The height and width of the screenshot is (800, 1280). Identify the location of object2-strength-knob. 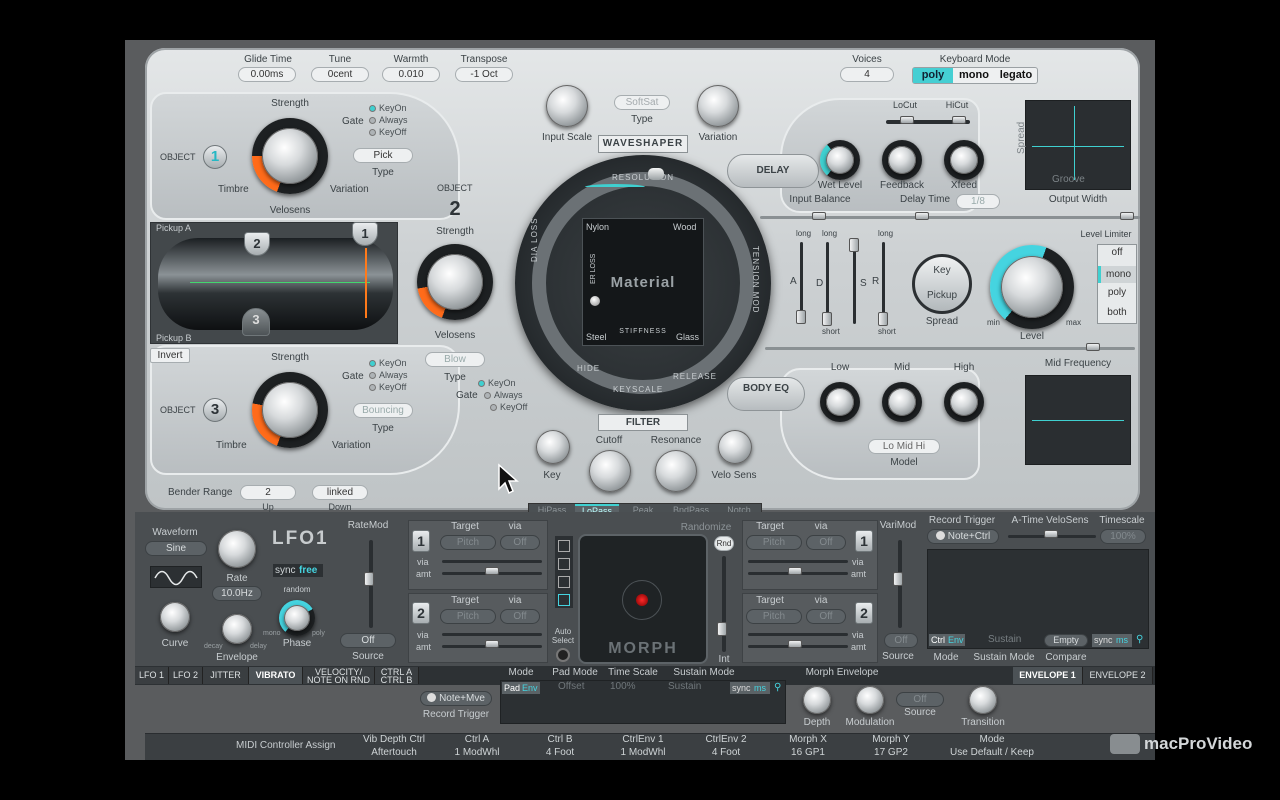
(455, 282).